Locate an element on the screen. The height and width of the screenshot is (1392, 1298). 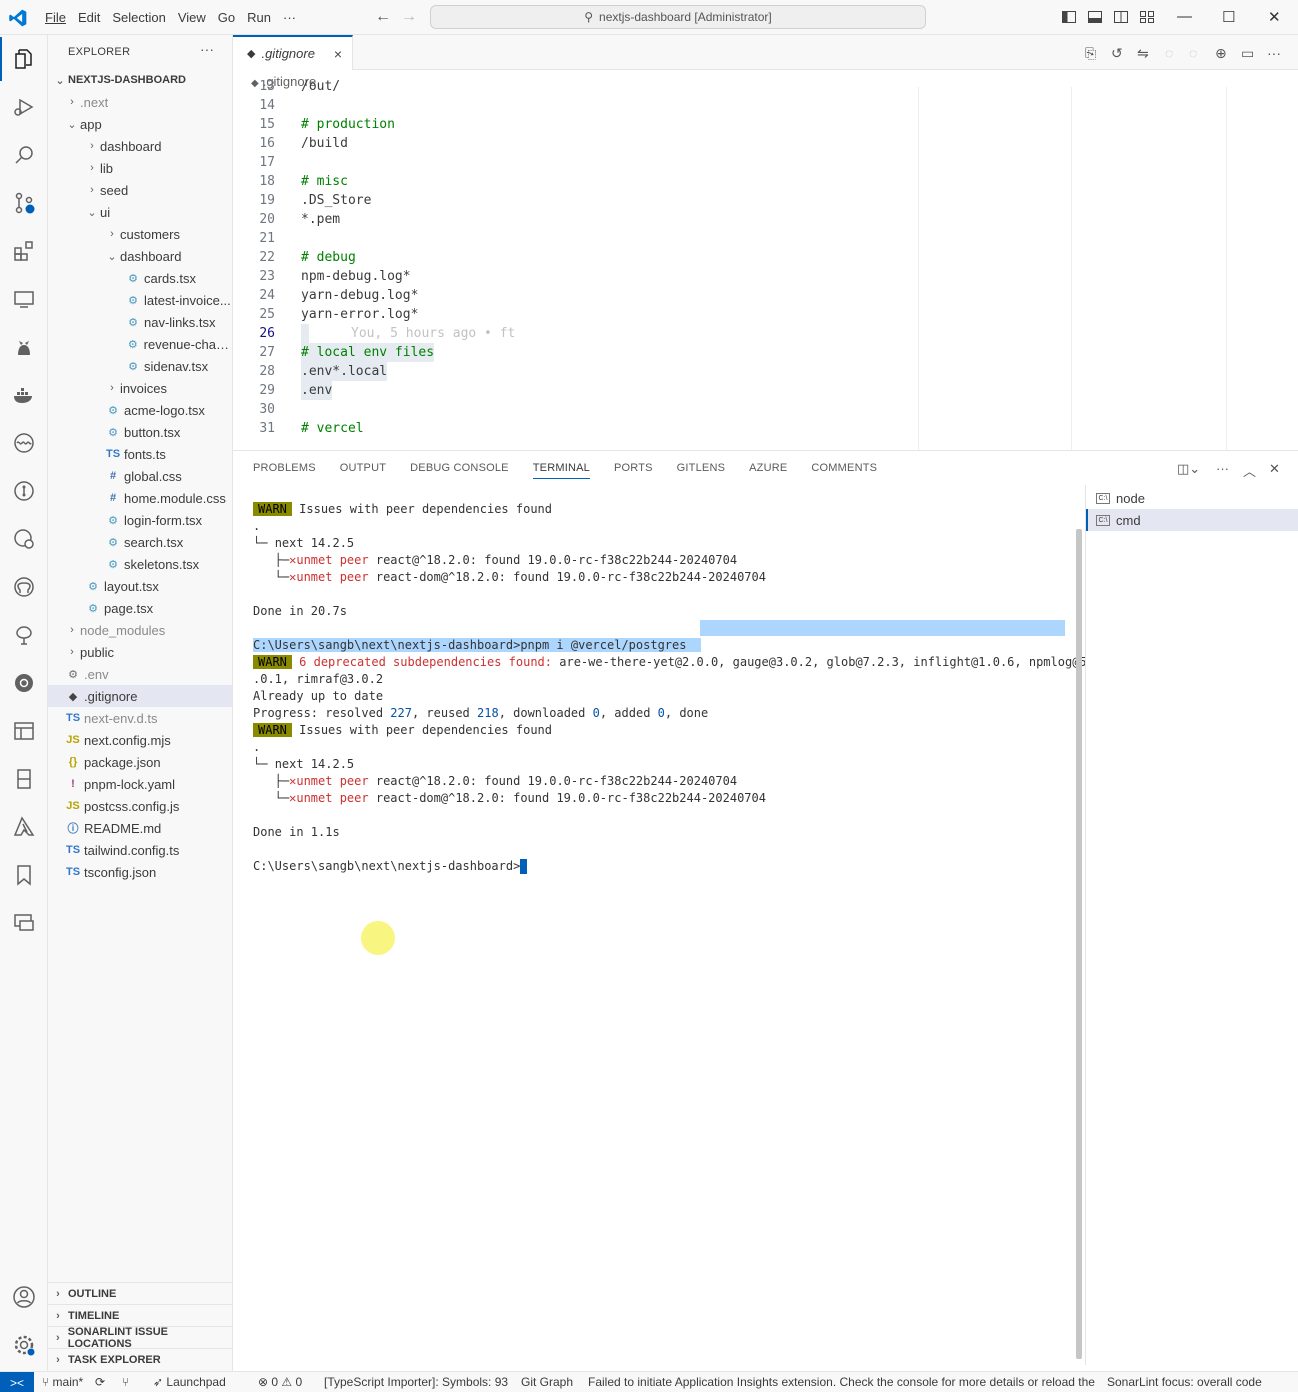
compare-icon: ⇋ is located at coordinates (1145, 53).